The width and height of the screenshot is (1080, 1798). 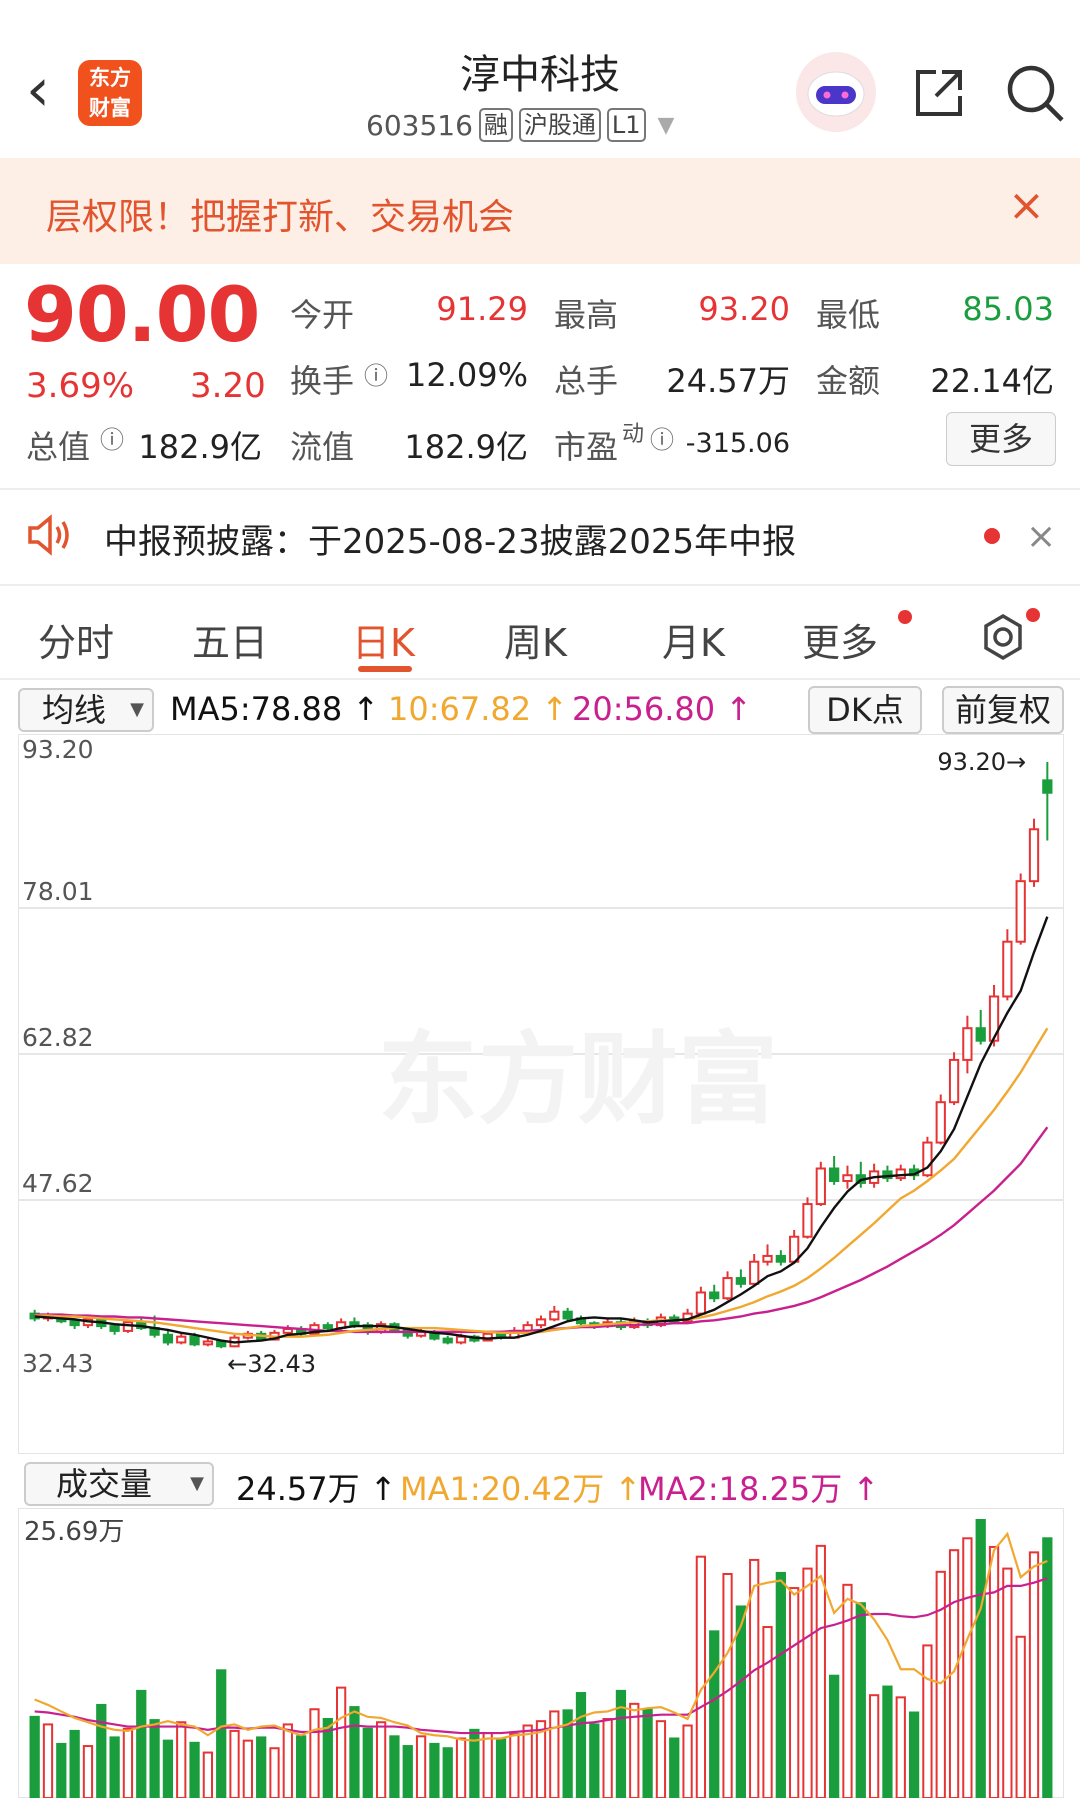 I want to click on gear-icon, so click(x=1003, y=639).